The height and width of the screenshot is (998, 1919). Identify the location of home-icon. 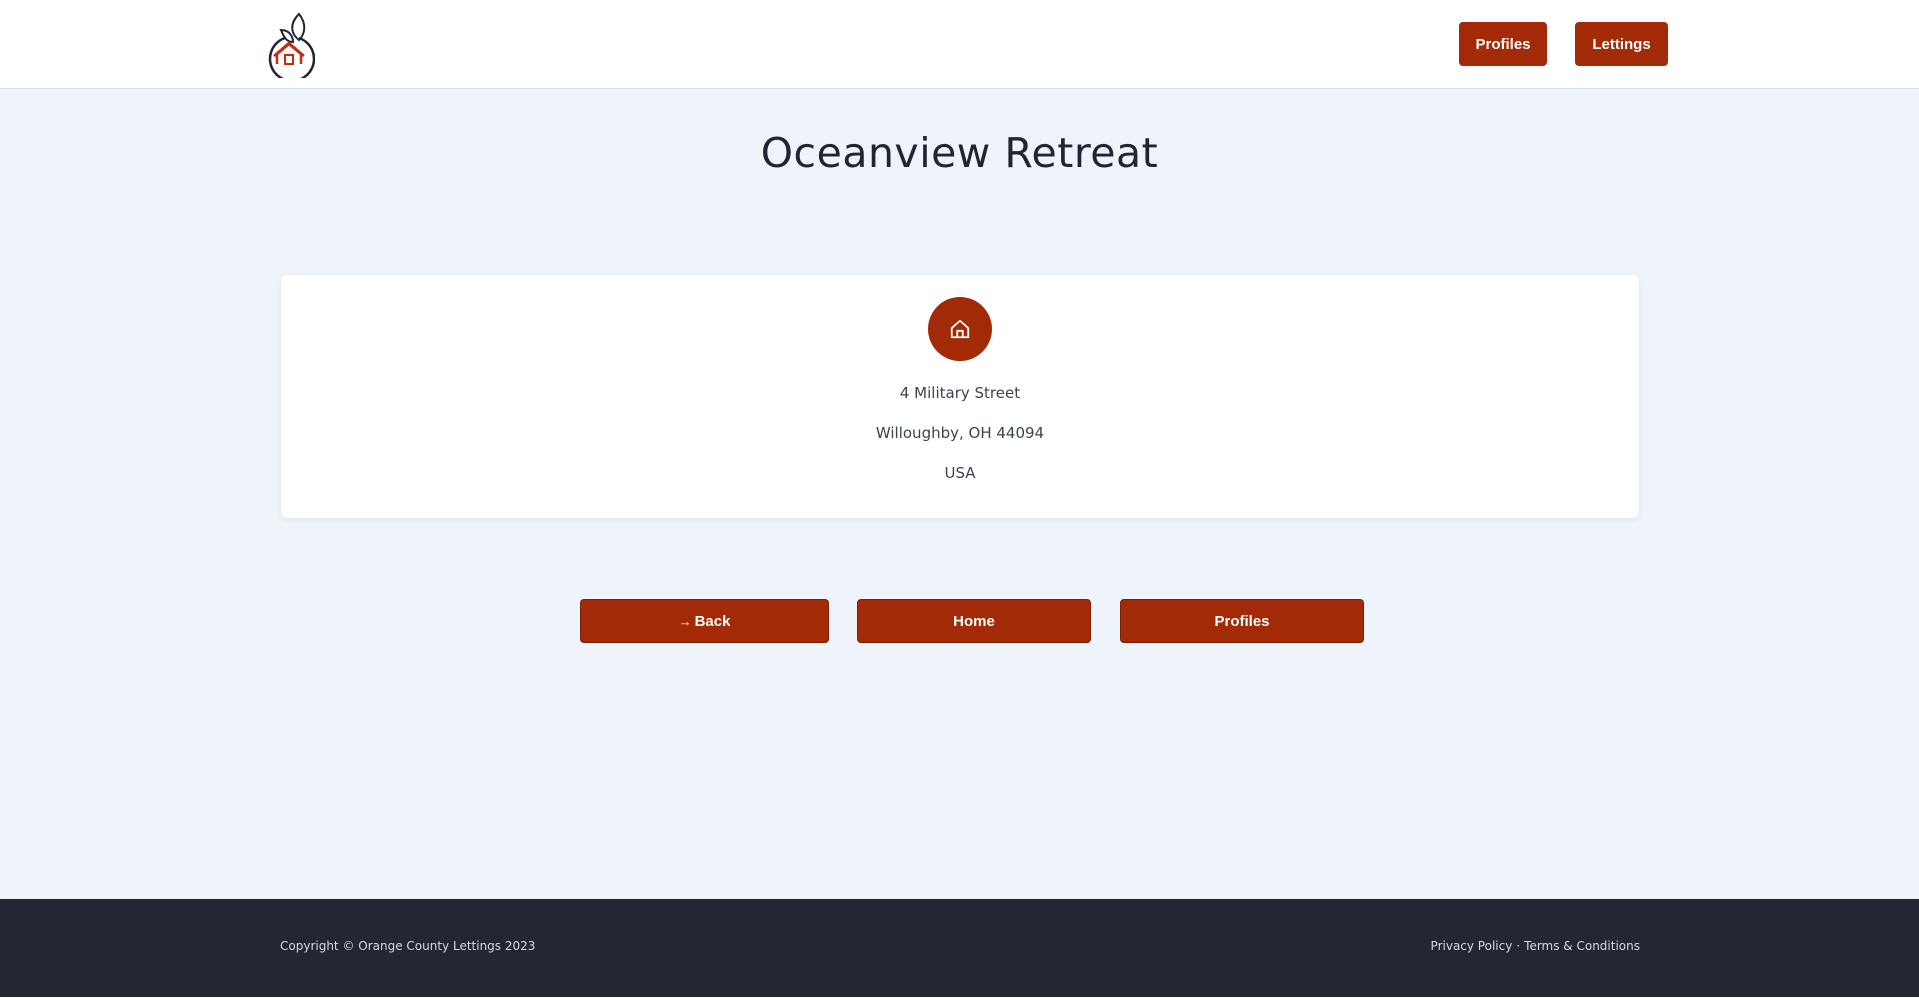
(960, 329).